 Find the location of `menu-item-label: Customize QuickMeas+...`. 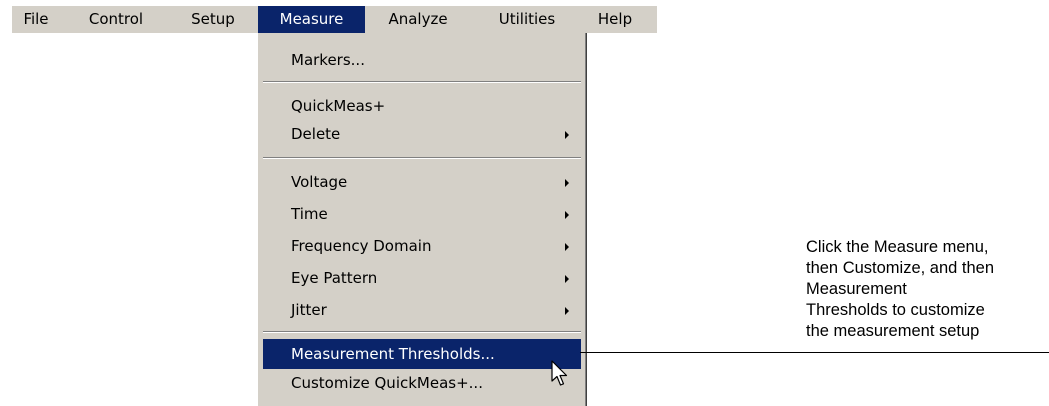

menu-item-label: Customize QuickMeas+... is located at coordinates (387, 383).